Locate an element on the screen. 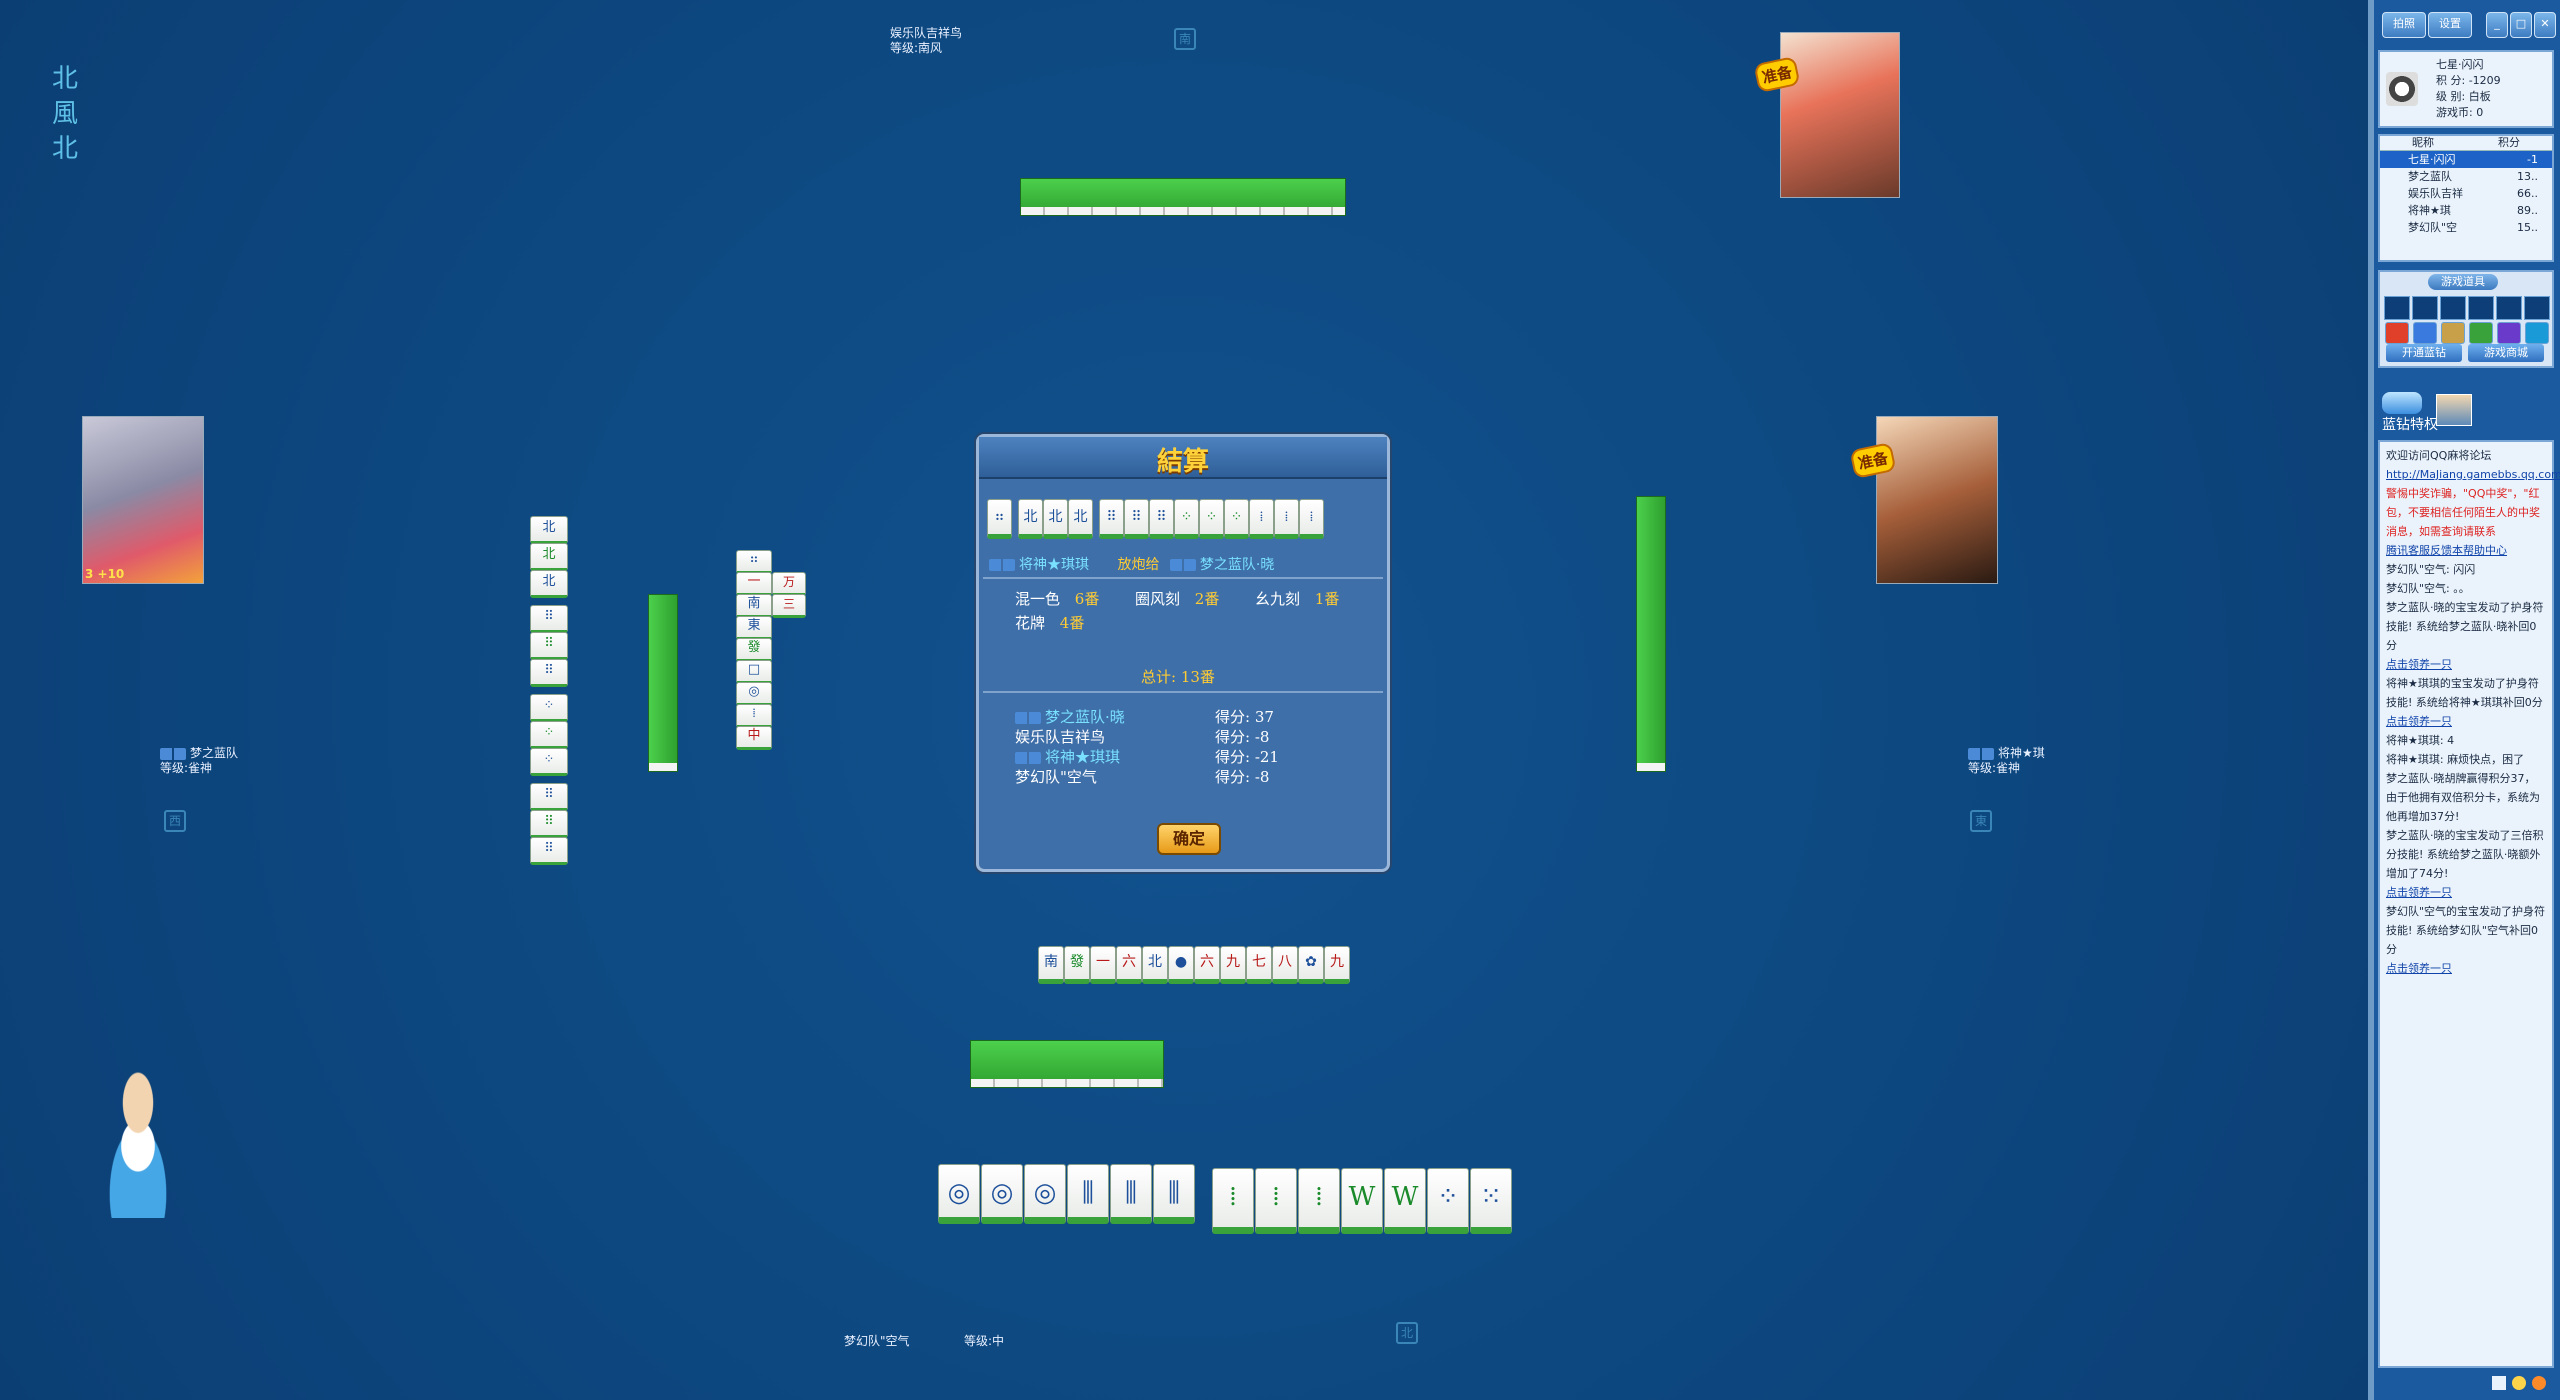 This screenshot has height=1400, width=2560. chat-message: http://MaJiang.gamebbs.qq.com is located at coordinates (2473, 474).